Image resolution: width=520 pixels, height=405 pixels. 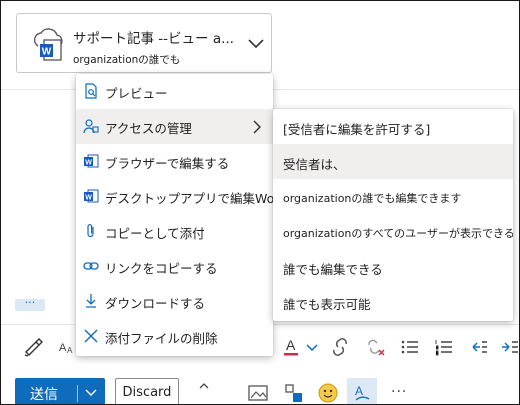 I want to click on font-color-icon: A, so click(x=291, y=347).